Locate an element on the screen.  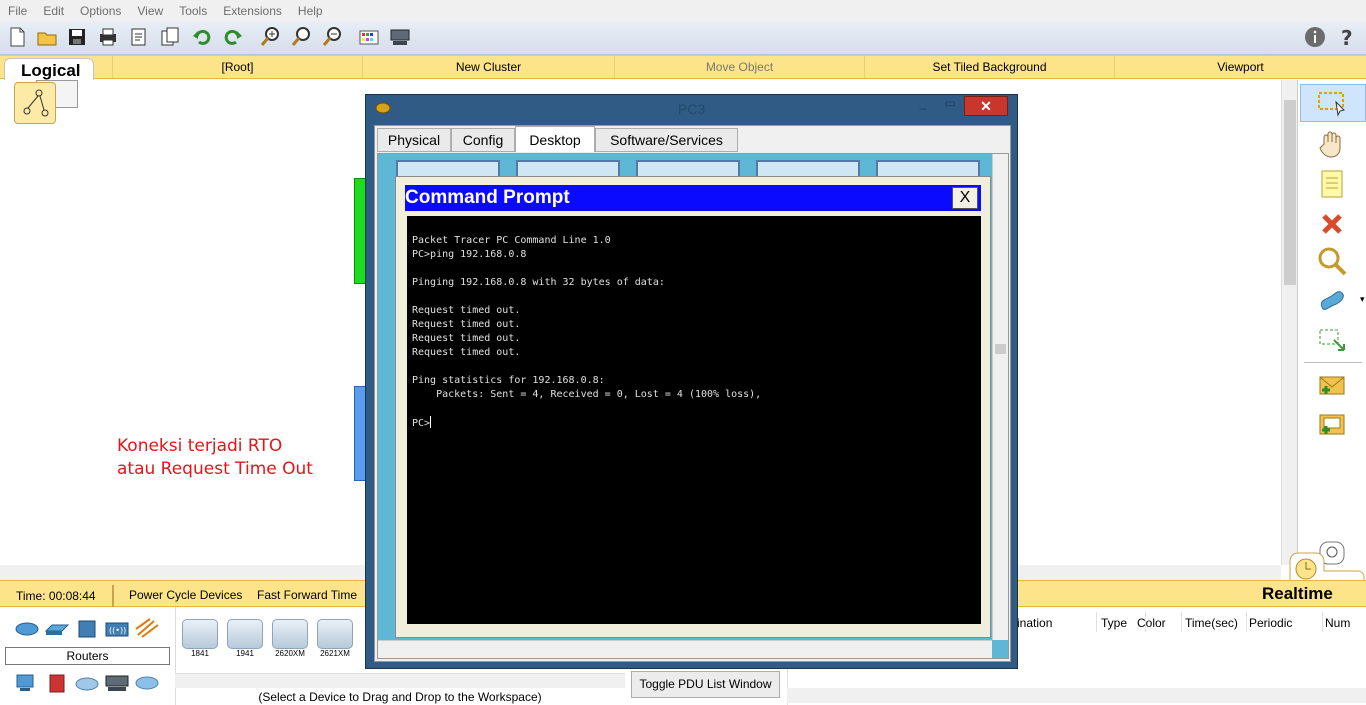
hand-icon is located at coordinates (1332, 144).